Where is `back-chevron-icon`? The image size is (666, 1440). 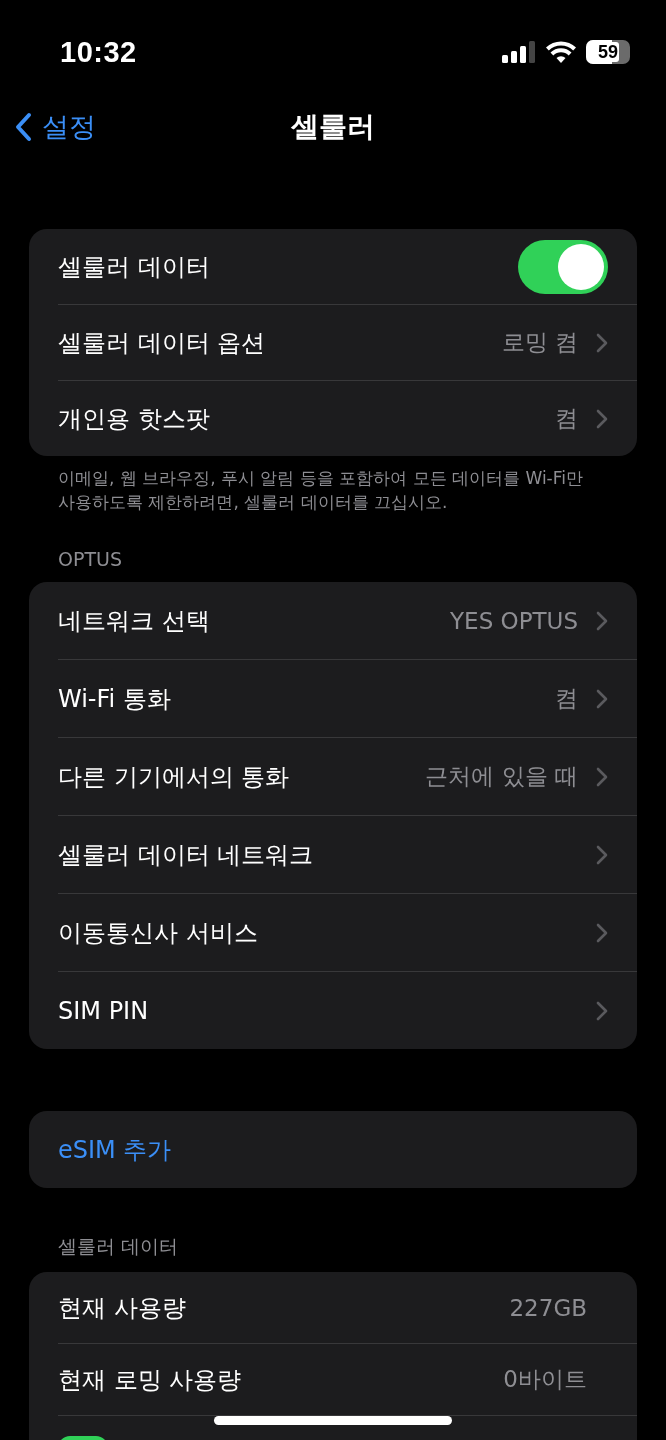 back-chevron-icon is located at coordinates (23, 127).